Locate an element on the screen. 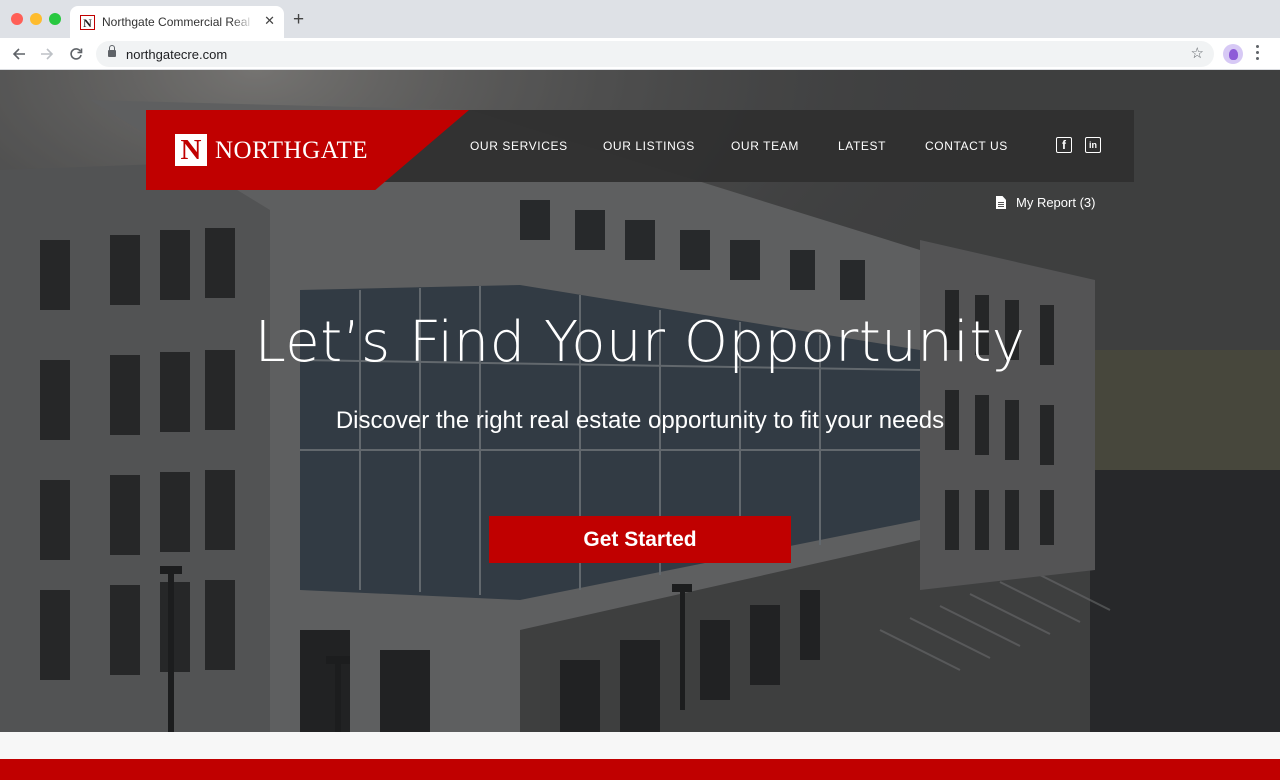 The height and width of the screenshot is (780, 1280). maximize-window-button is located at coordinates (55, 19).